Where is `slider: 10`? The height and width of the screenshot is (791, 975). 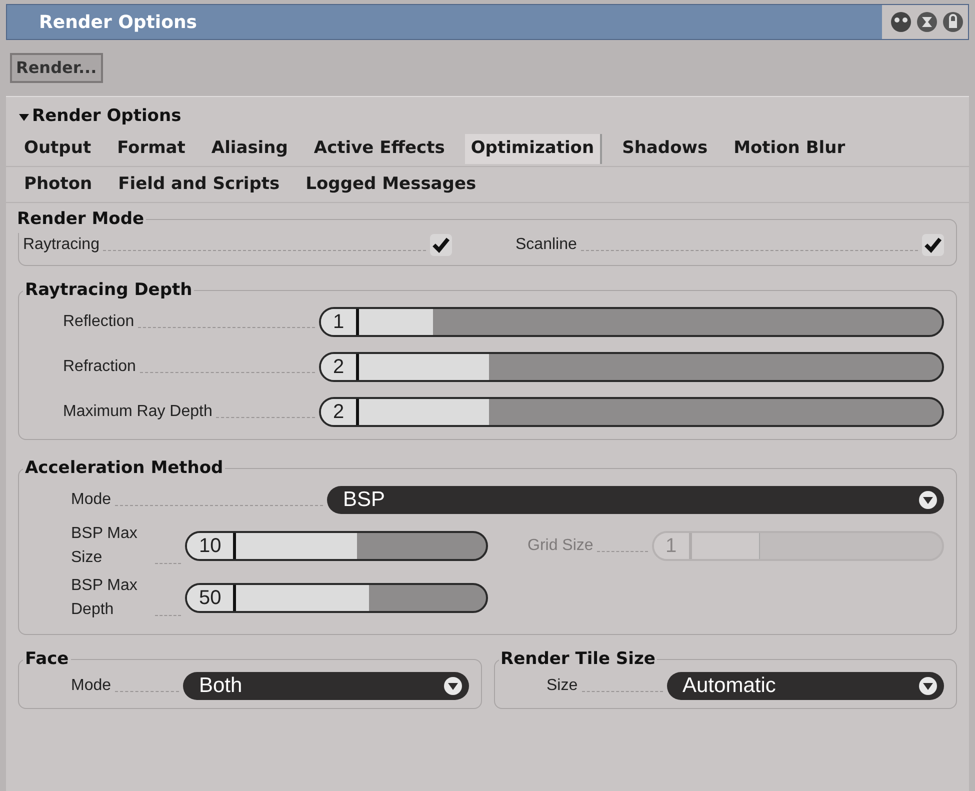
slider: 10 is located at coordinates (336, 545).